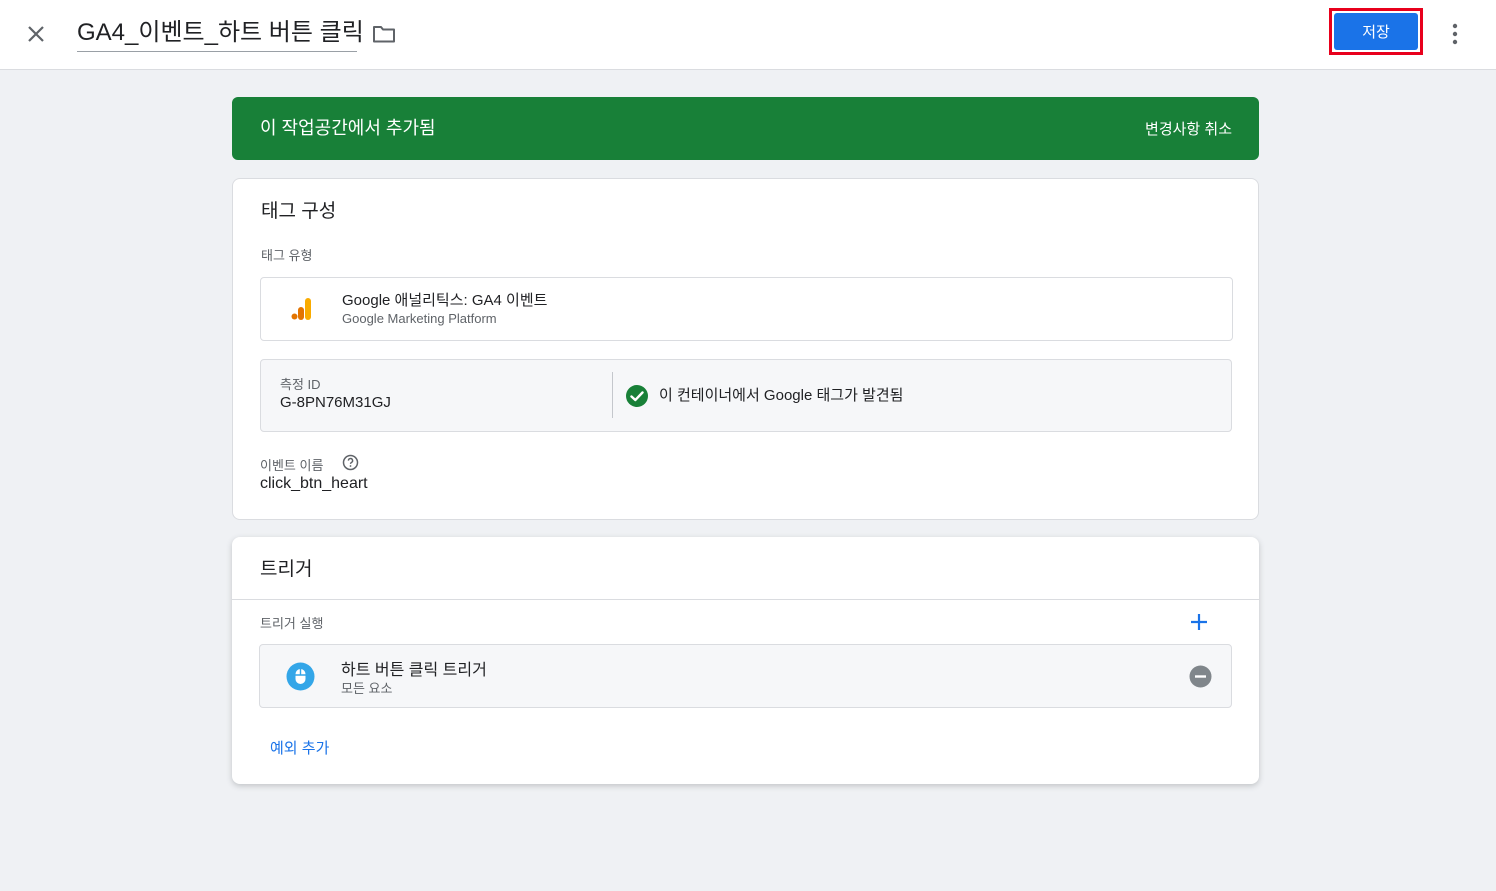 The height and width of the screenshot is (891, 1496). Describe the element at coordinates (1455, 34) in the screenshot. I see `more-vert-icon` at that location.